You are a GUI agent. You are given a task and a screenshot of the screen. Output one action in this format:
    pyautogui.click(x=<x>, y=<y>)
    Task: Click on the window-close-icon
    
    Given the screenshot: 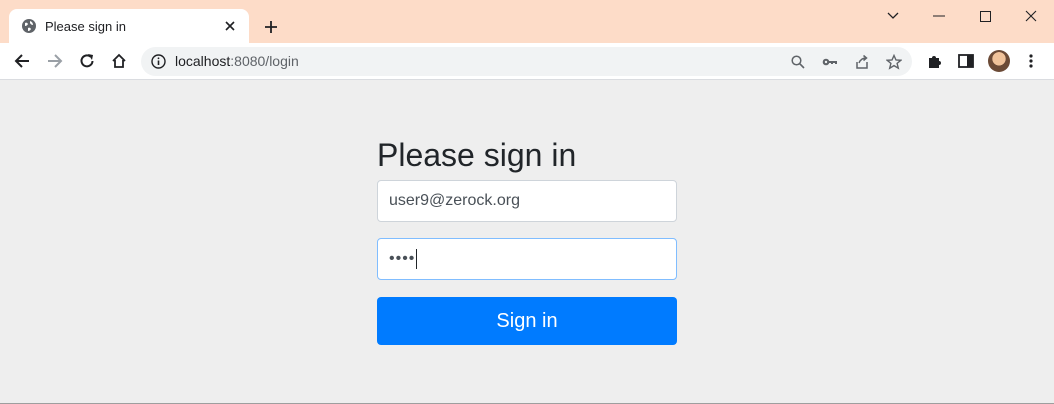 What is the action you would take?
    pyautogui.click(x=1031, y=16)
    